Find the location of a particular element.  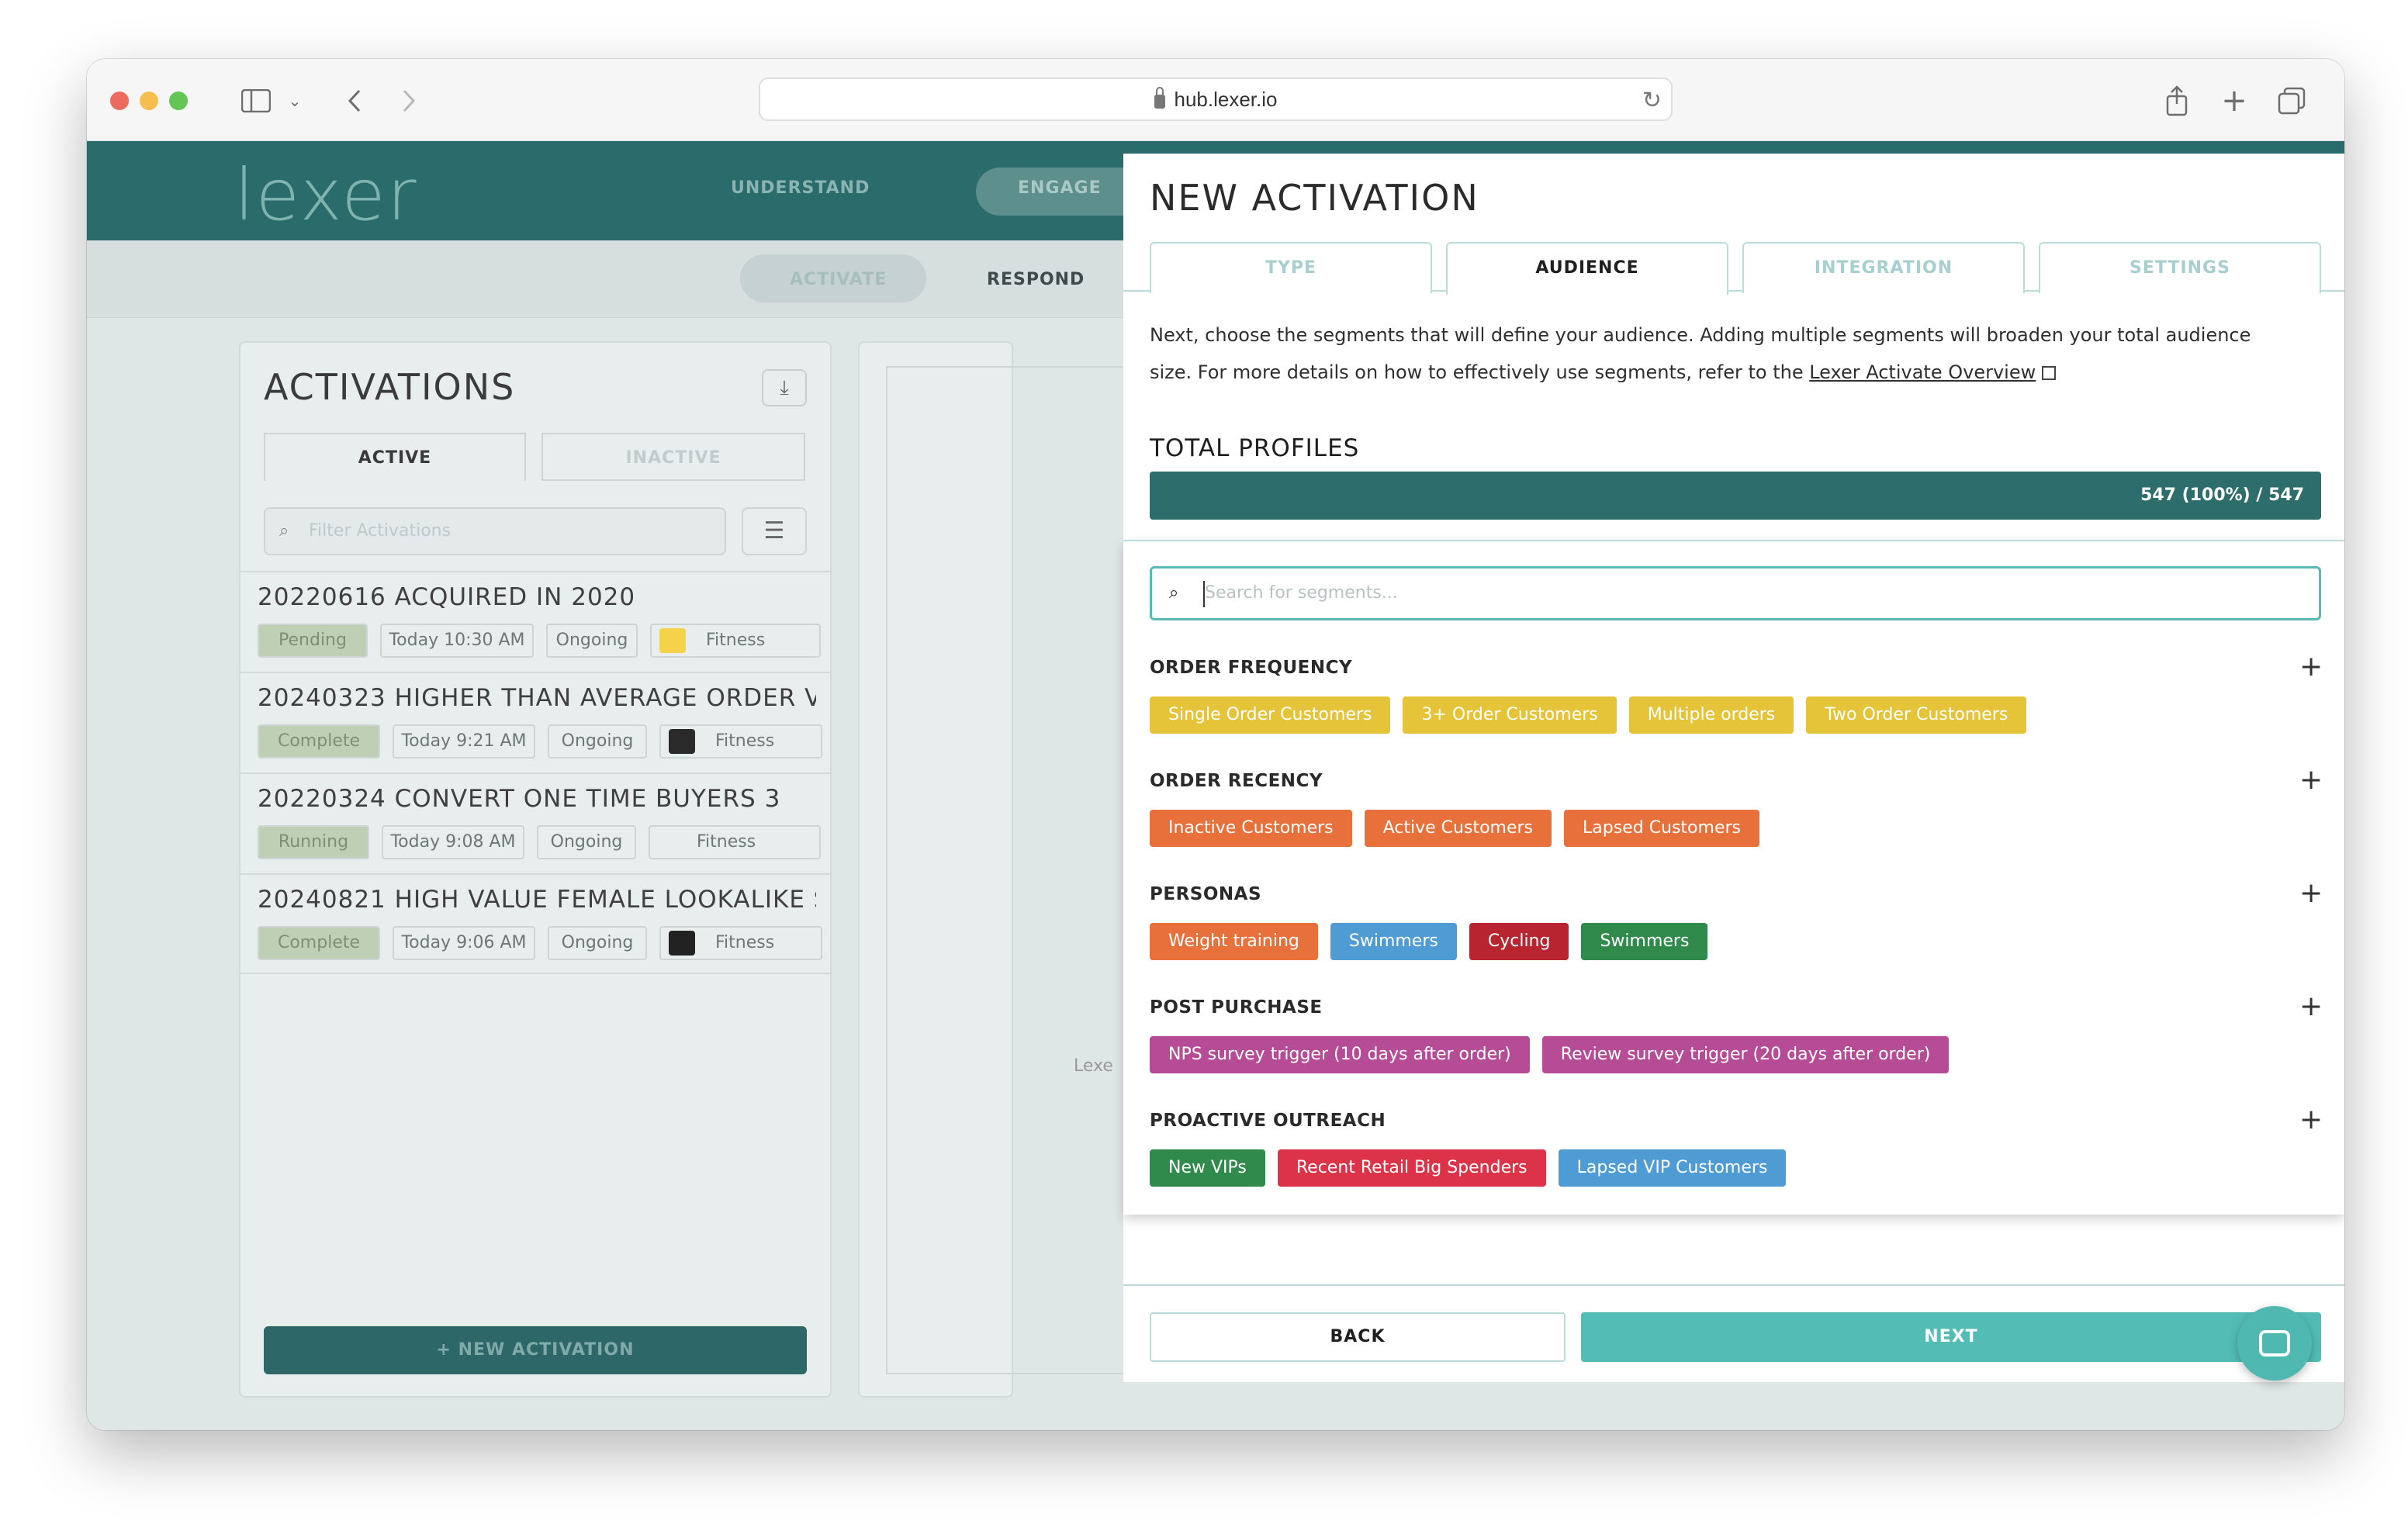

subnav-activate: ACTIVATE is located at coordinates (838, 279).